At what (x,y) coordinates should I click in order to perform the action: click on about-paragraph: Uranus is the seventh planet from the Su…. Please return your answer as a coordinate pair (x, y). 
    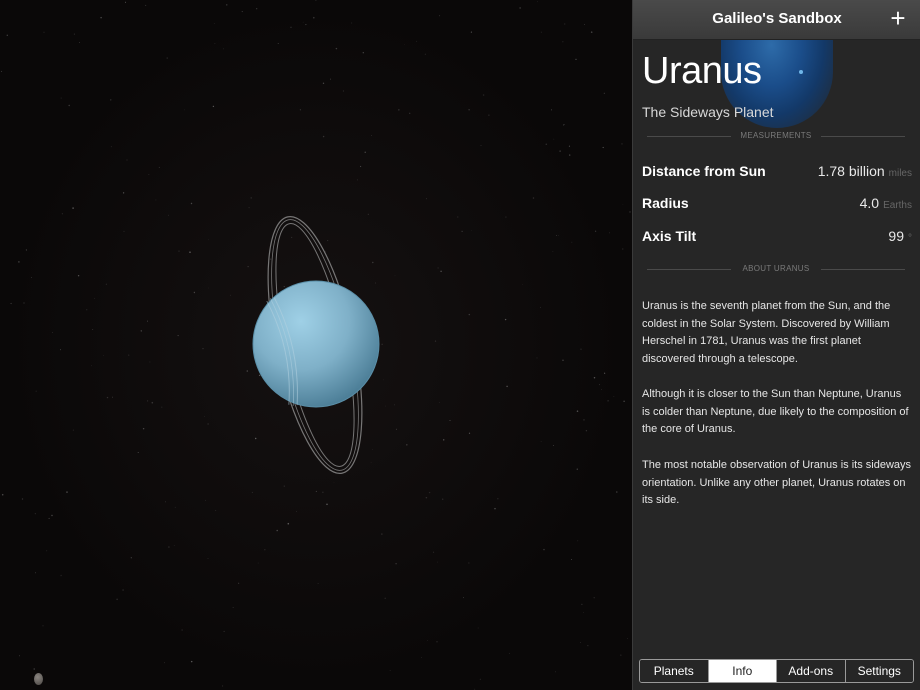
    Looking at the image, I should click on (766, 332).